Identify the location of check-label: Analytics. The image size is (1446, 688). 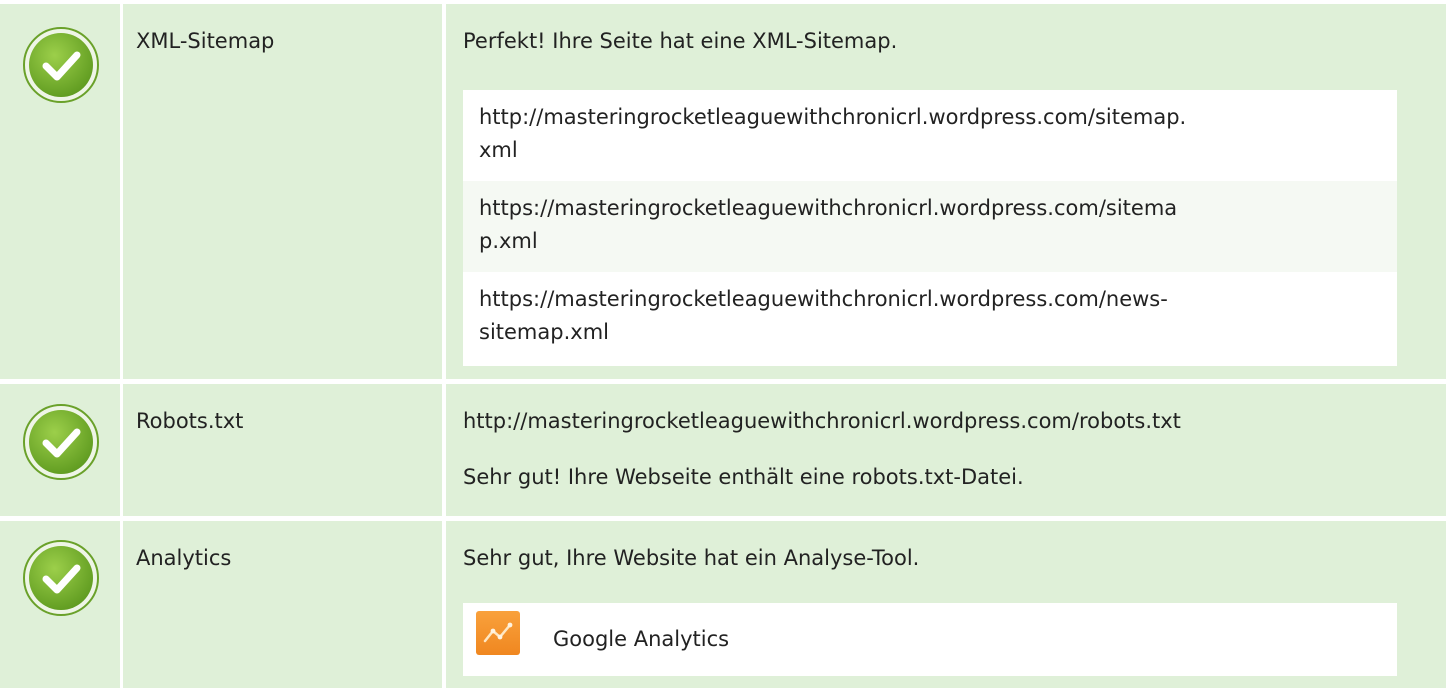
(184, 558).